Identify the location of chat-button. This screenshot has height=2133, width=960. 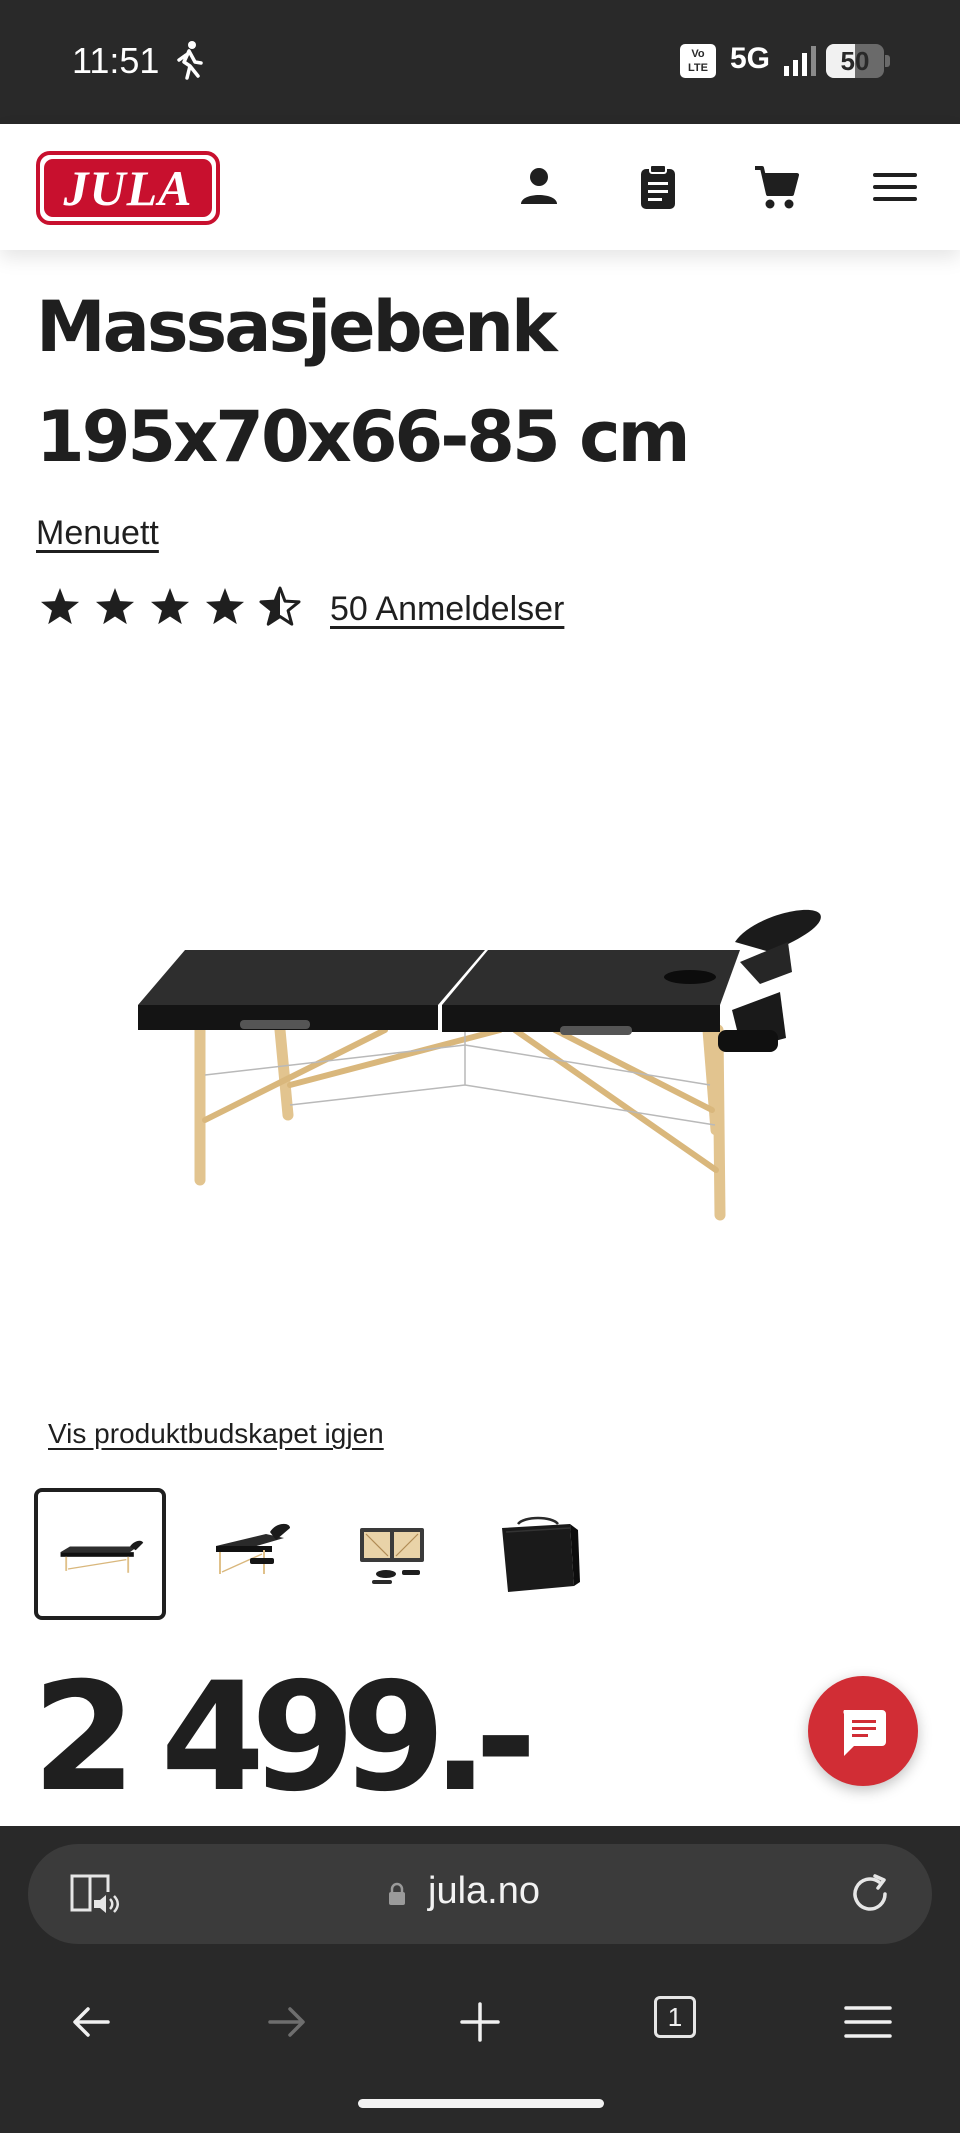
(863, 1731).